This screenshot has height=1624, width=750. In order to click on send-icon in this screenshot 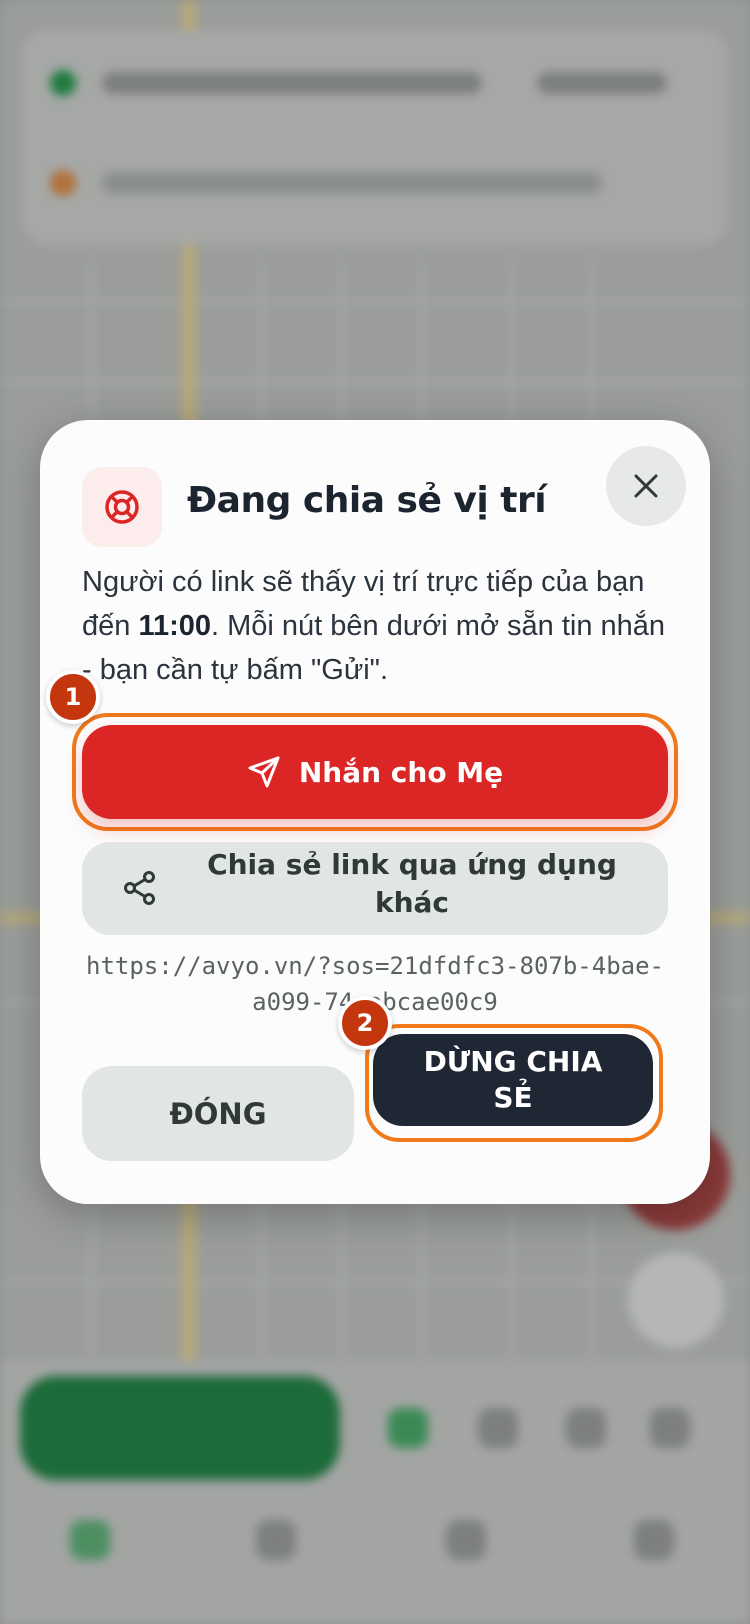, I will do `click(264, 772)`.